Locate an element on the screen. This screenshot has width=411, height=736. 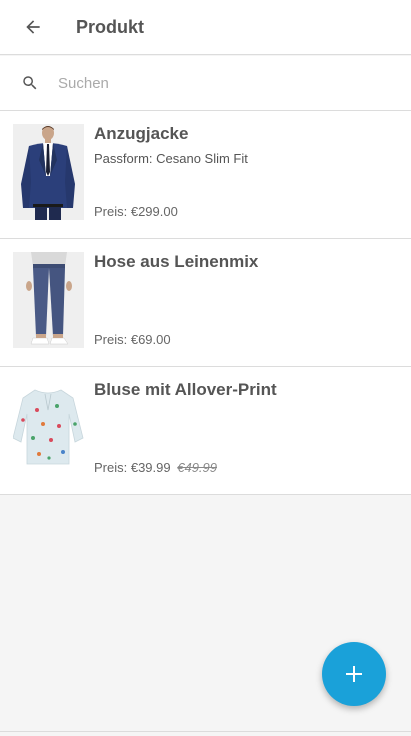
add-button is located at coordinates (354, 674).